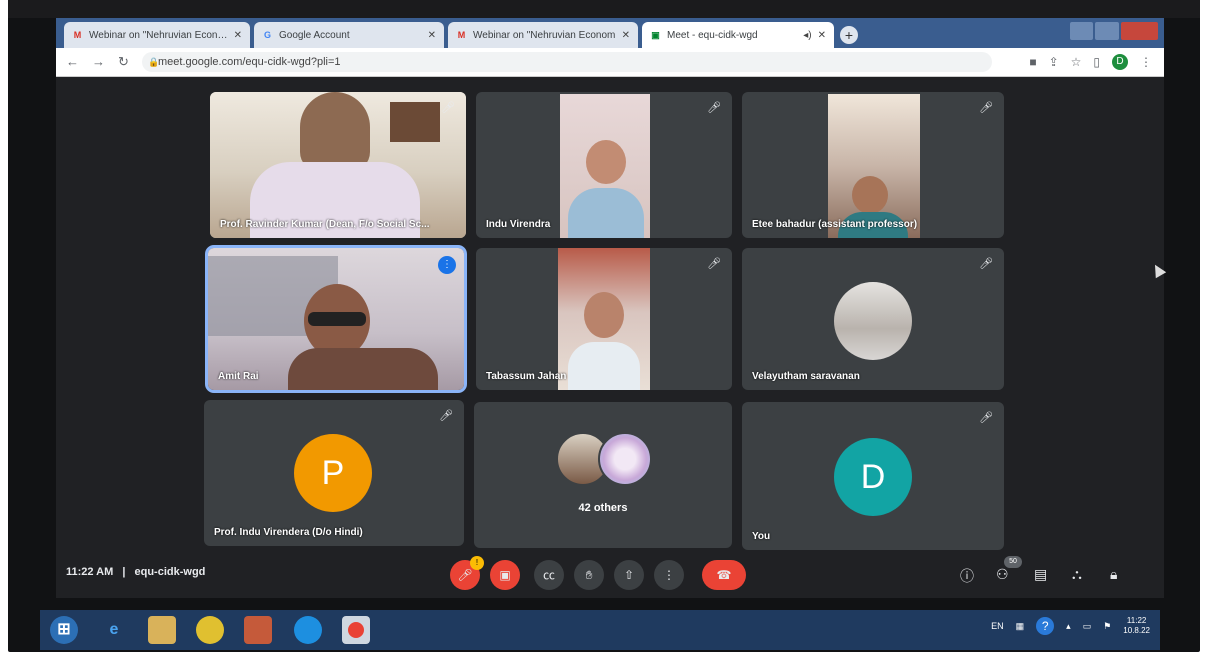 The image size is (1208, 652). Describe the element at coordinates (114, 630) in the screenshot. I see `internet-explorer-icon: e` at that location.